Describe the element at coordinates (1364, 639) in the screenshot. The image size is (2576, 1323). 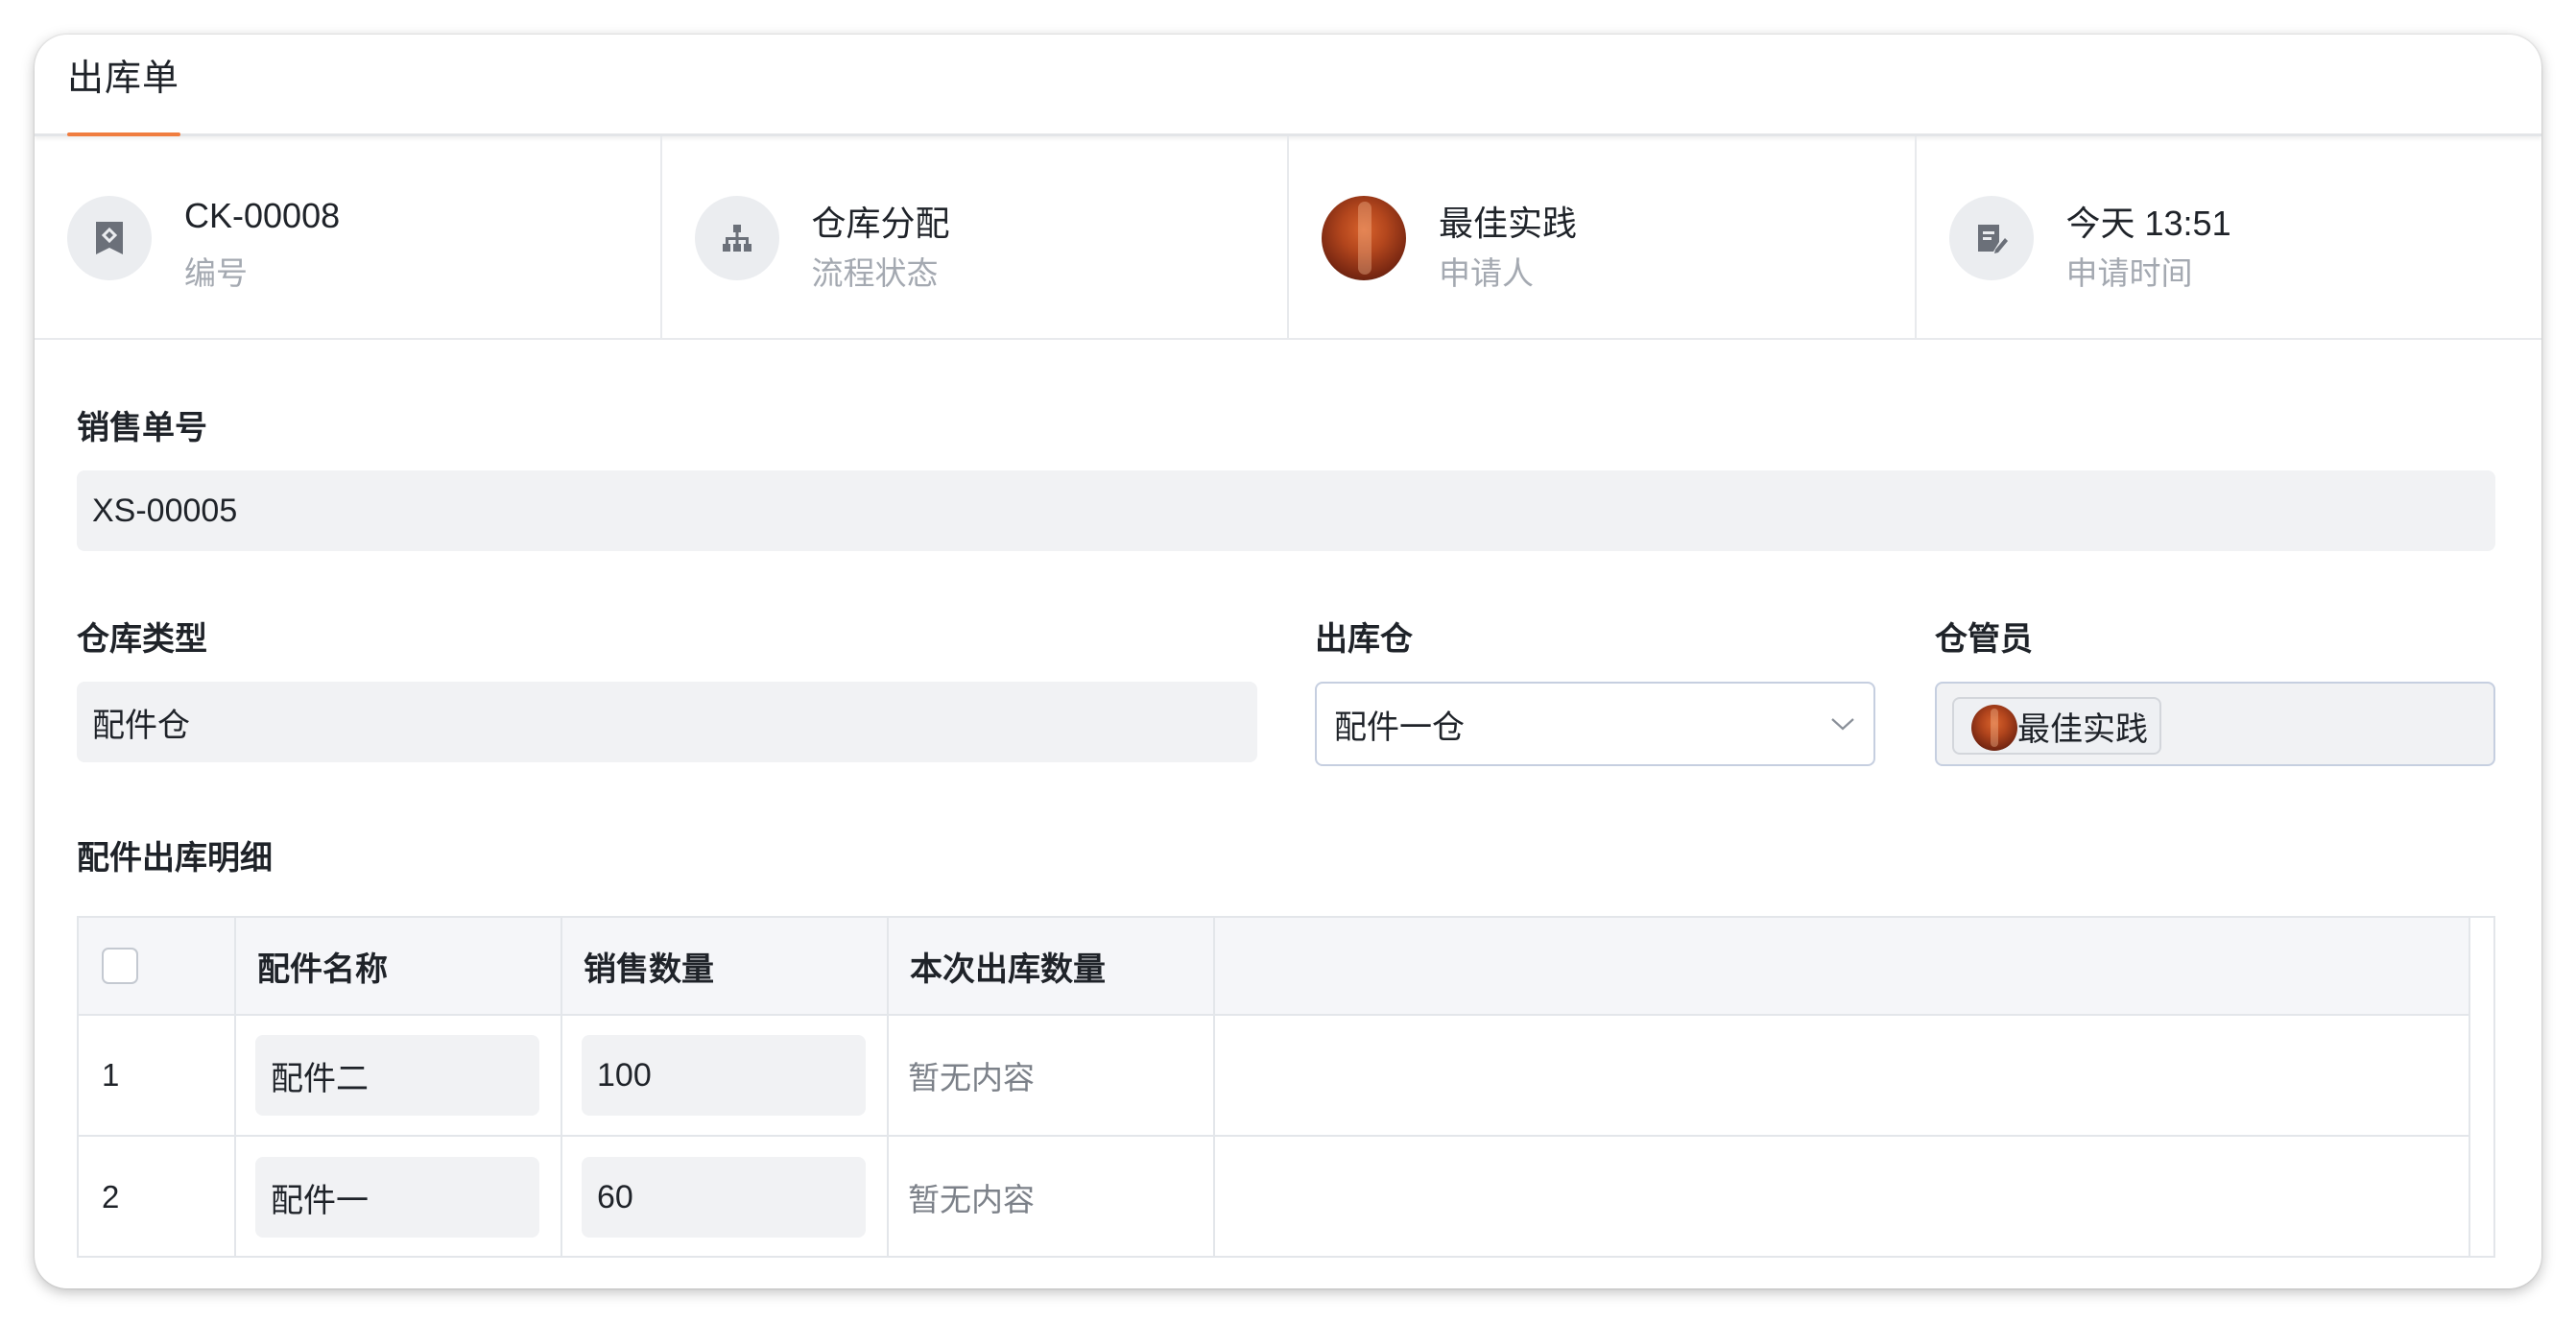
I see `out-warehouse-label: 出库仓` at that location.